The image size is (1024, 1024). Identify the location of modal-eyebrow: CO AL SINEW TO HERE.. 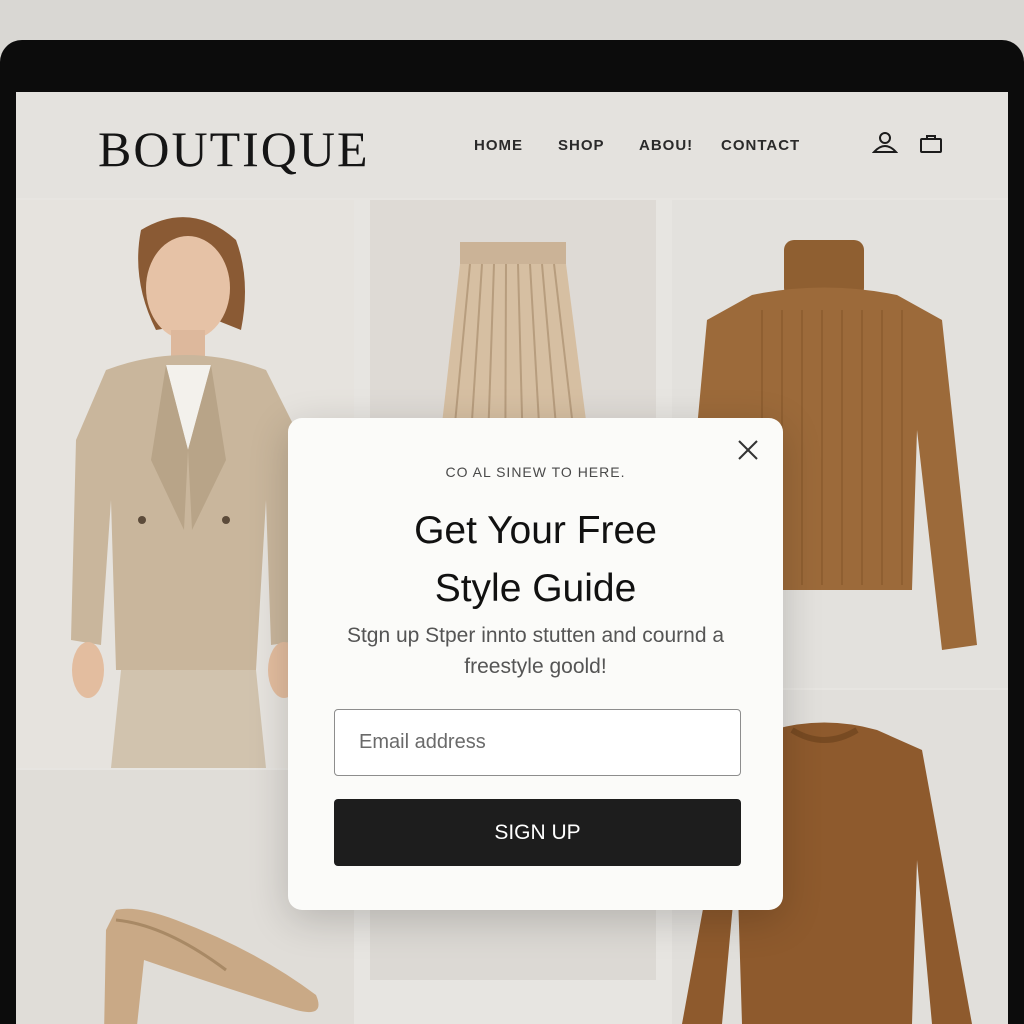
(535, 472).